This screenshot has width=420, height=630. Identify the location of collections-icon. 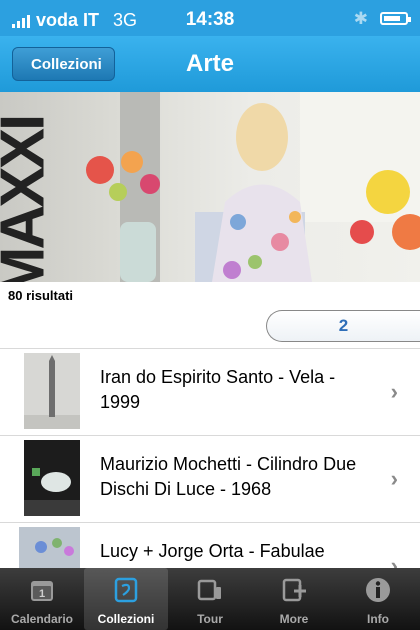
(126, 590).